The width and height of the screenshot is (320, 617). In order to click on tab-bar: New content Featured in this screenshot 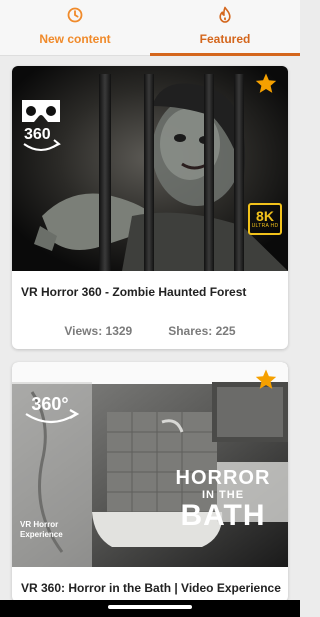, I will do `click(150, 28)`.